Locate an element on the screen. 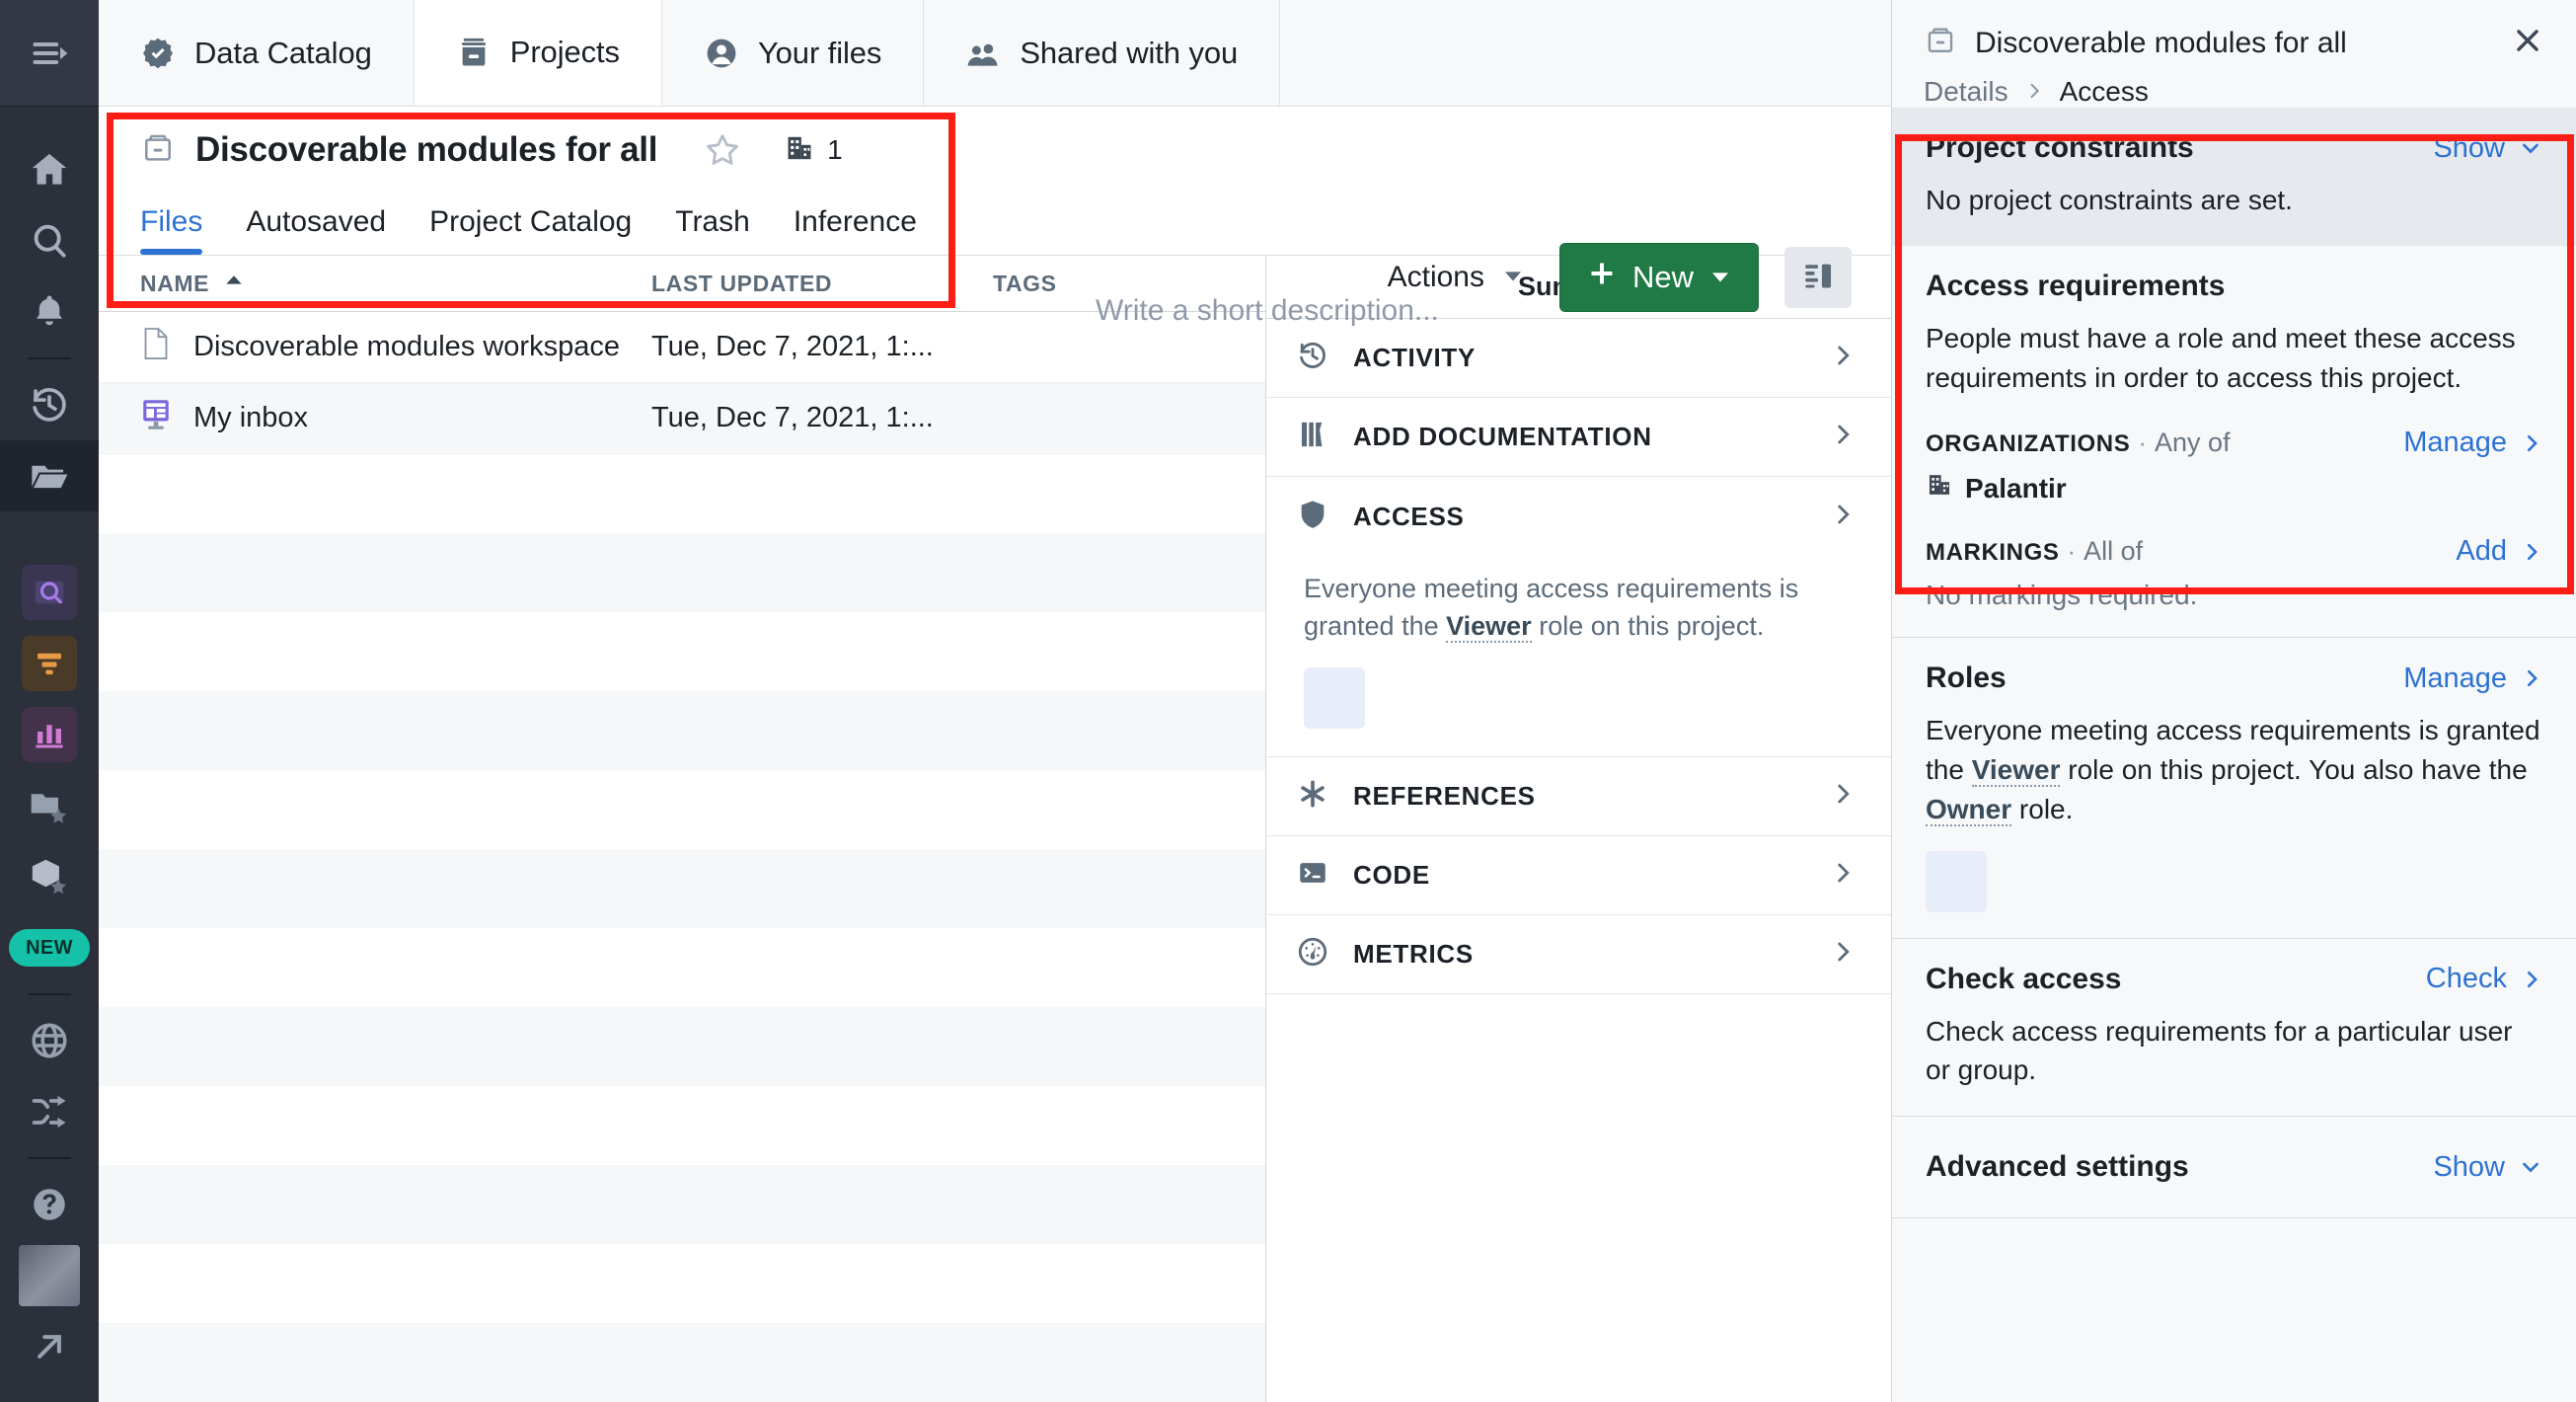  sidebar-item-help is located at coordinates (49, 1204).